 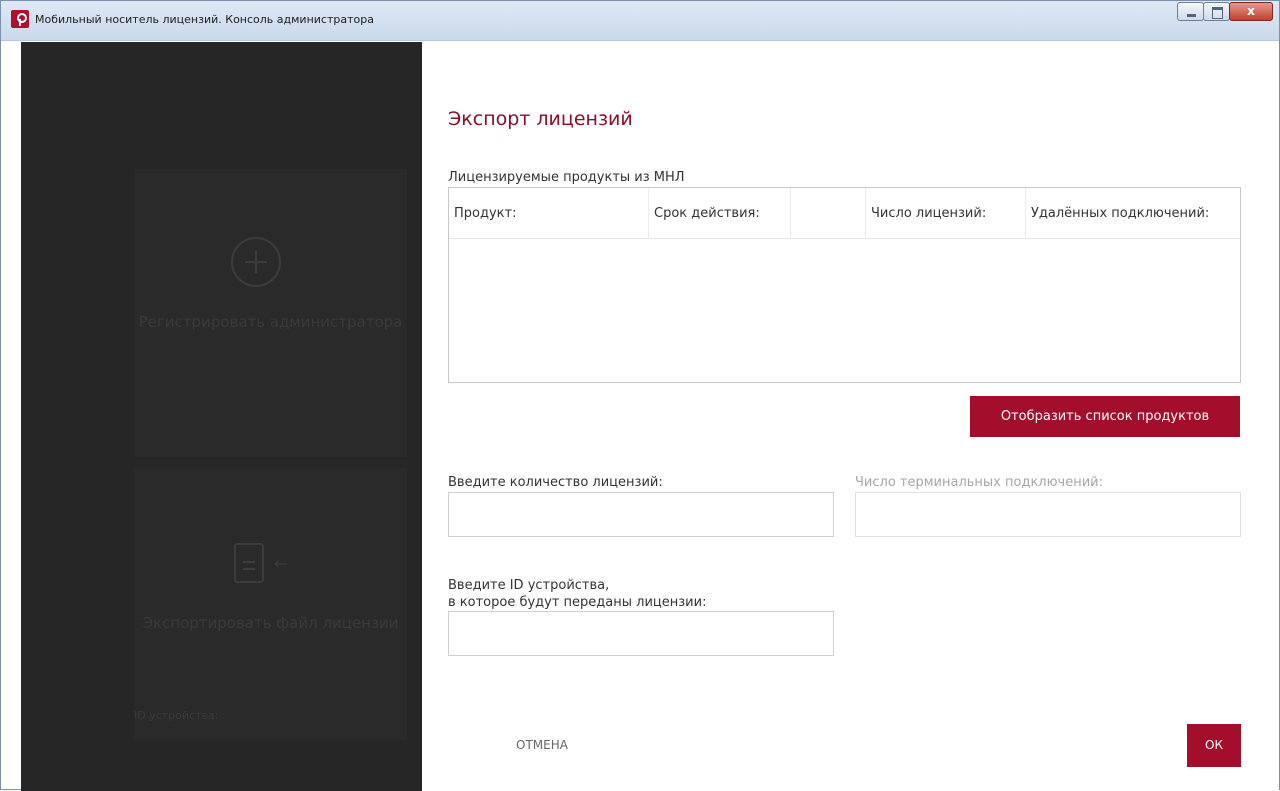 What do you see at coordinates (1214, 745) in the screenshot?
I see `ok-button: ОК` at bounding box center [1214, 745].